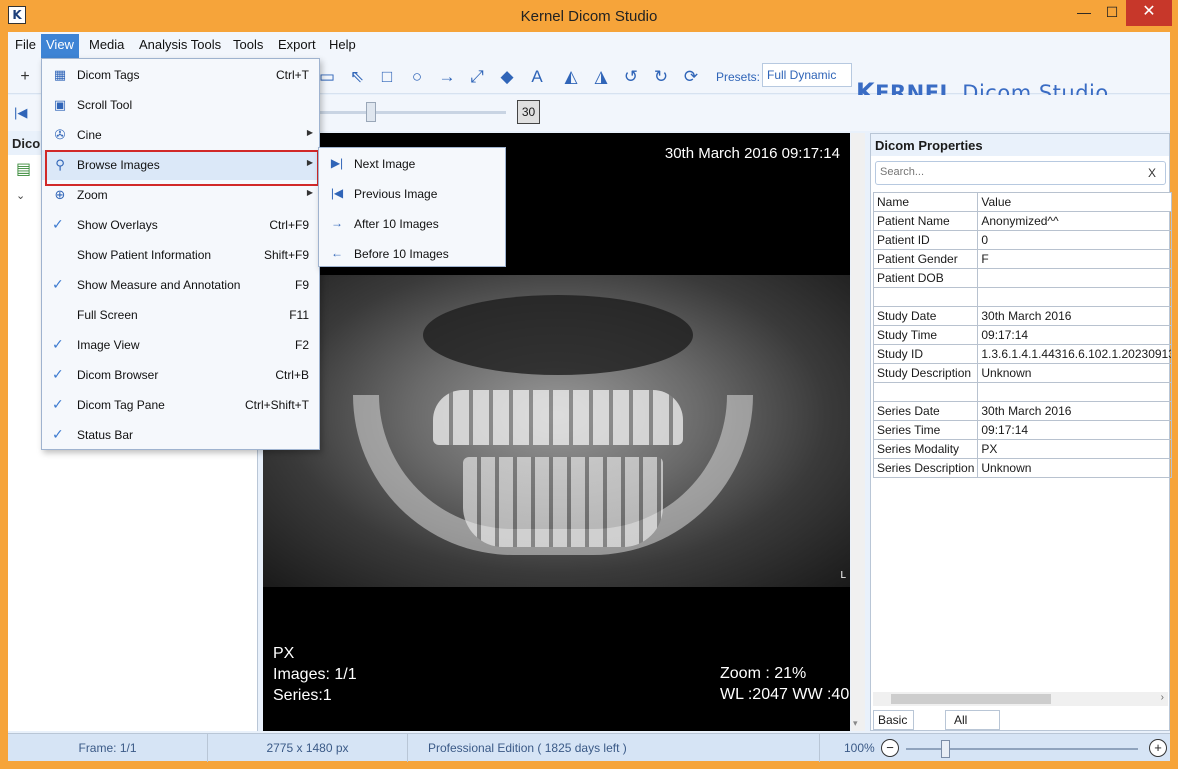 Image resolution: width=1178 pixels, height=769 pixels. What do you see at coordinates (297, 47) in the screenshot?
I see `menu-export: Export` at bounding box center [297, 47].